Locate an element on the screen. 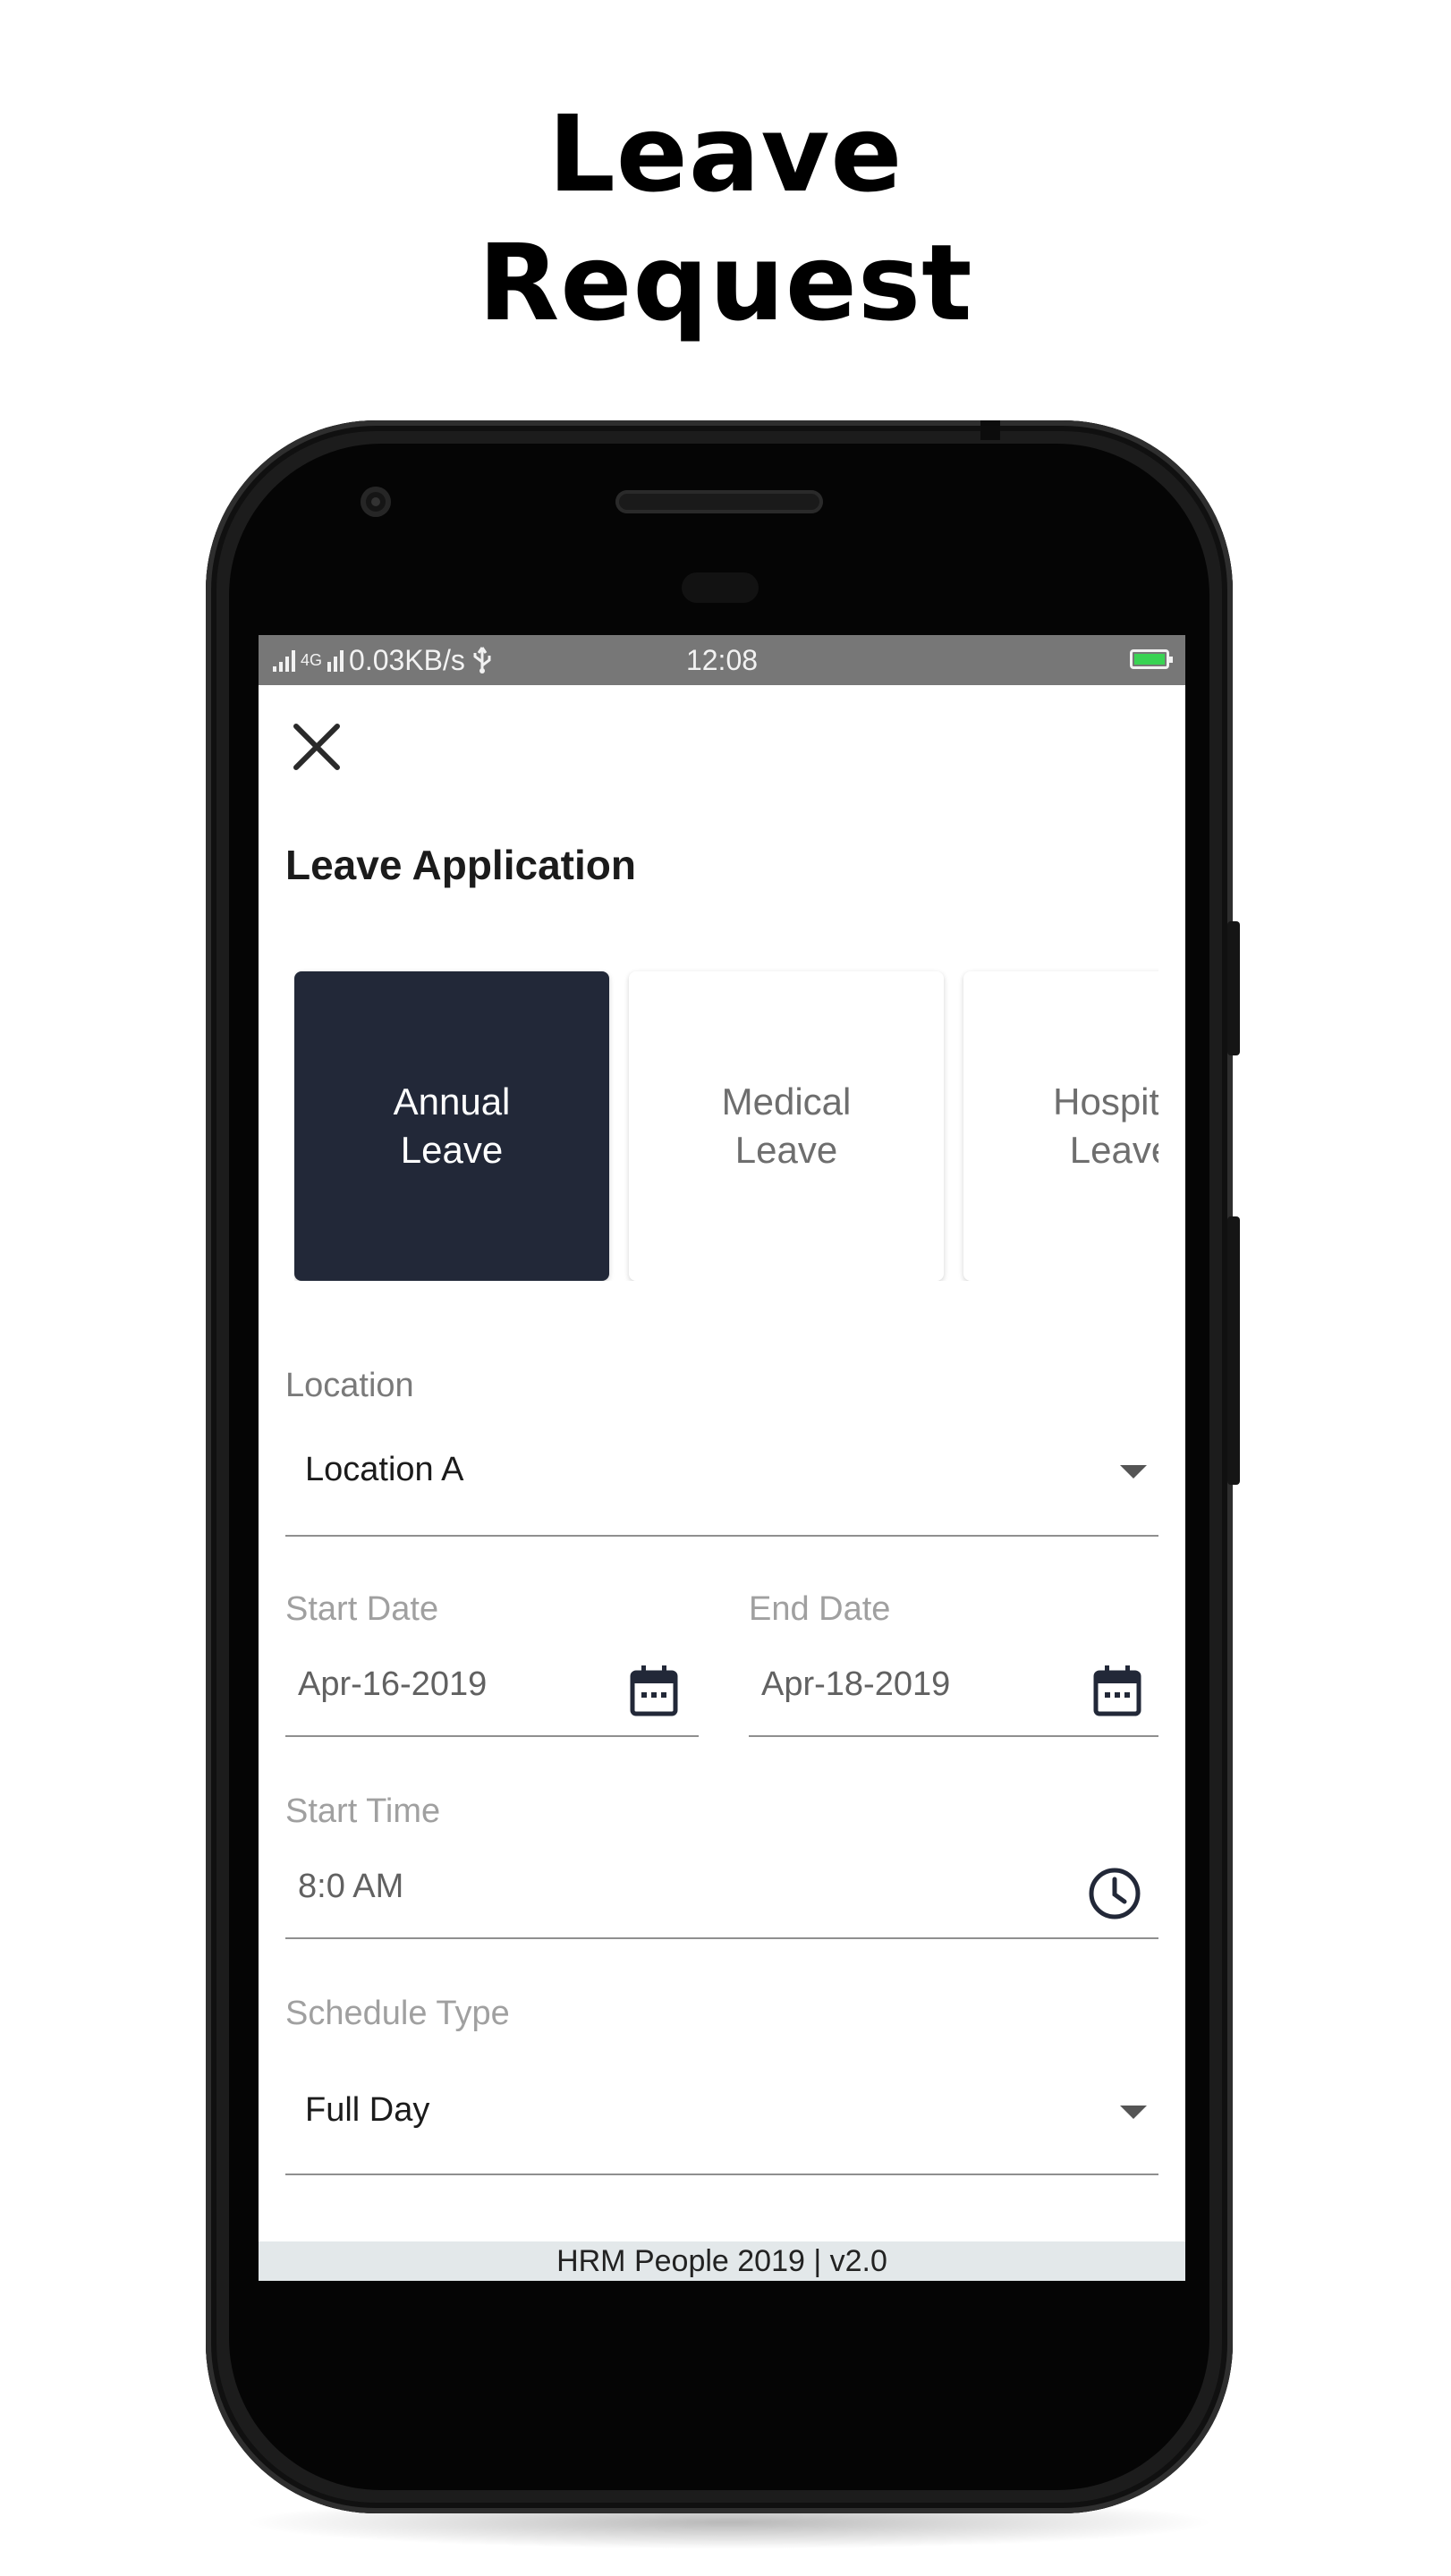  app-footer: HRM People 2019 | v2.0 is located at coordinates (722, 2261).